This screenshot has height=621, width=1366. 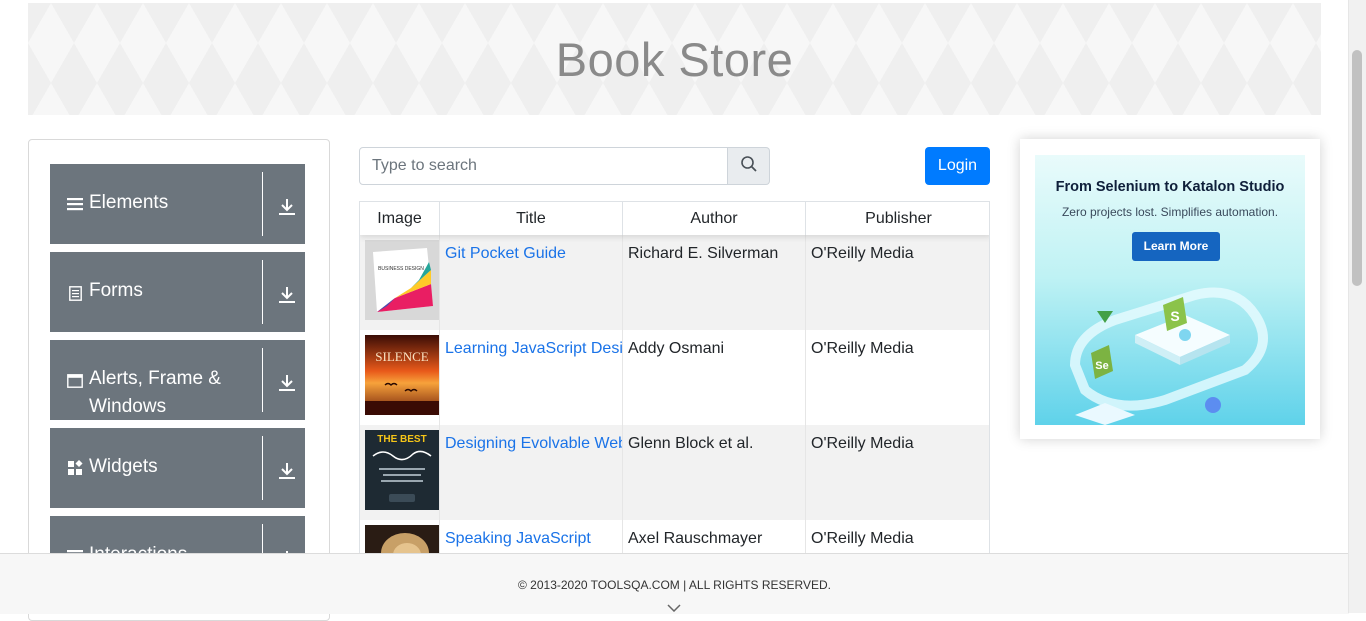 I want to click on column-header-author: Author, so click(x=714, y=218).